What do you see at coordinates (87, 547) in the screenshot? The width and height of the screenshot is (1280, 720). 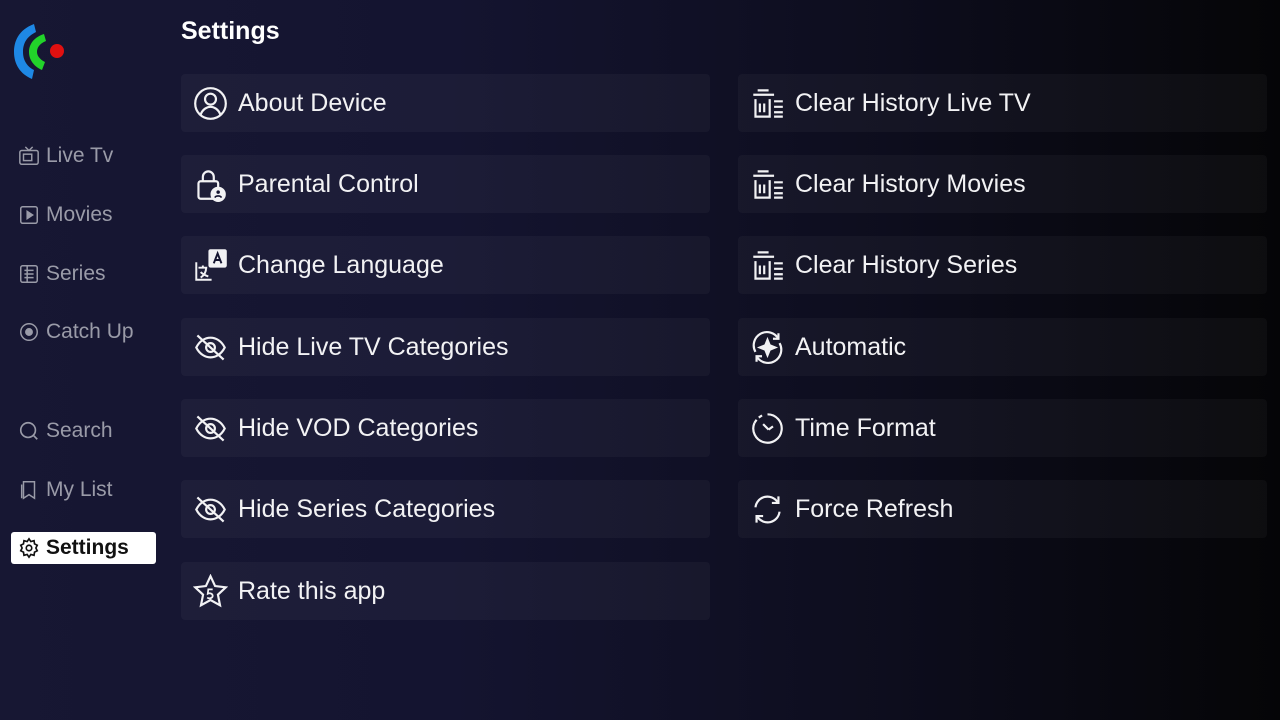 I see `sidebar-item-label: Settings` at bounding box center [87, 547].